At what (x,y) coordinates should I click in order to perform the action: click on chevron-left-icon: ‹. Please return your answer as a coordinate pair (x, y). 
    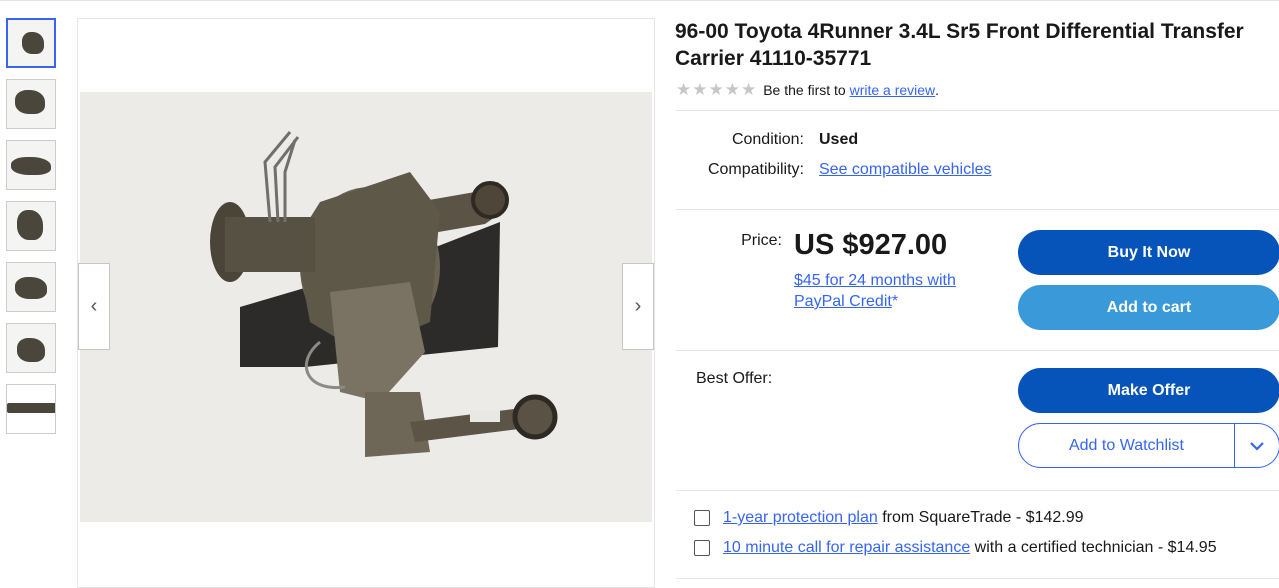
    Looking at the image, I should click on (94, 306).